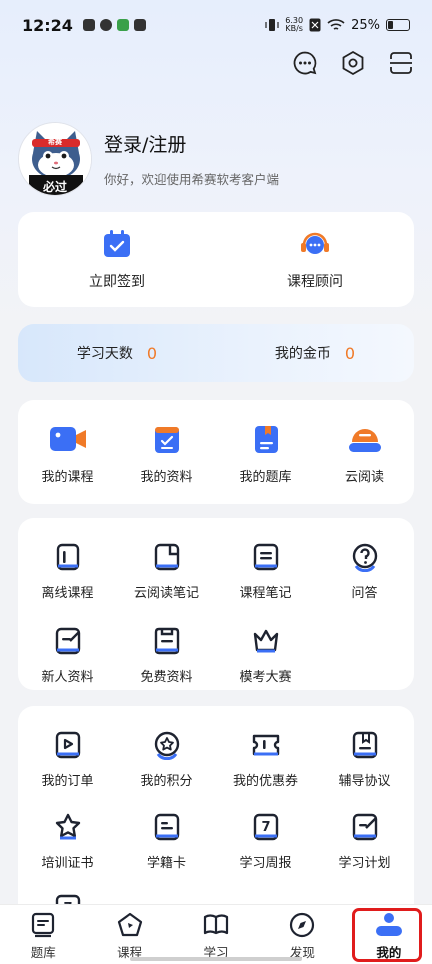 This screenshot has height=964, width=432. What do you see at coordinates (337, 25) in the screenshot?
I see `system-indicators: 6.30 KB/s 25%` at bounding box center [337, 25].